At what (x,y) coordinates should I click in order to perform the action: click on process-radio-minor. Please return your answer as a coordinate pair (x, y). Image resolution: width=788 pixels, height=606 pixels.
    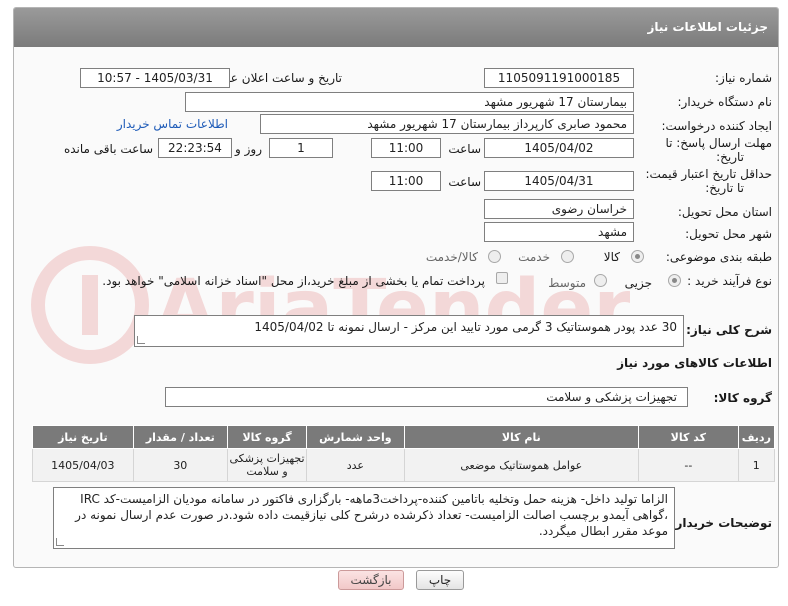
    Looking at the image, I should click on (674, 280).